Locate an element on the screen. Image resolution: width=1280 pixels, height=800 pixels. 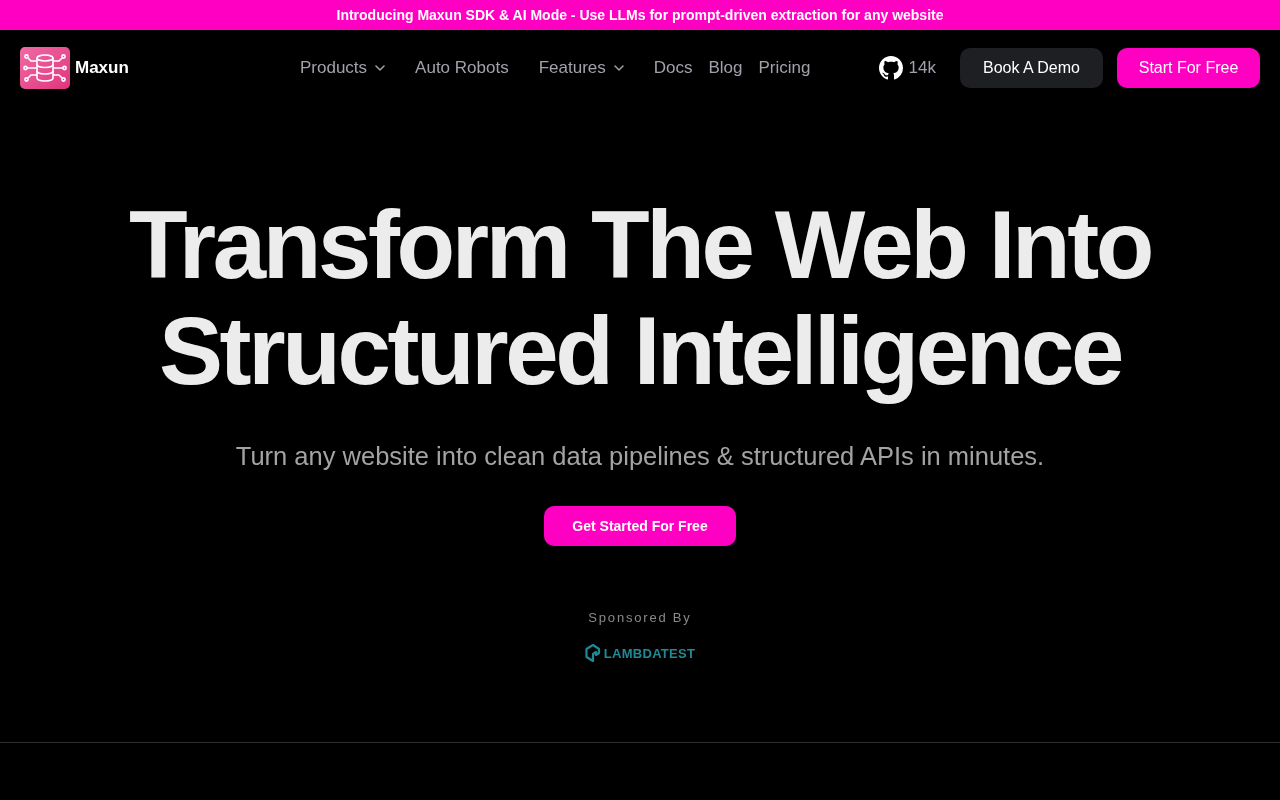
sponsor-label: Sponsored By is located at coordinates (640, 617).